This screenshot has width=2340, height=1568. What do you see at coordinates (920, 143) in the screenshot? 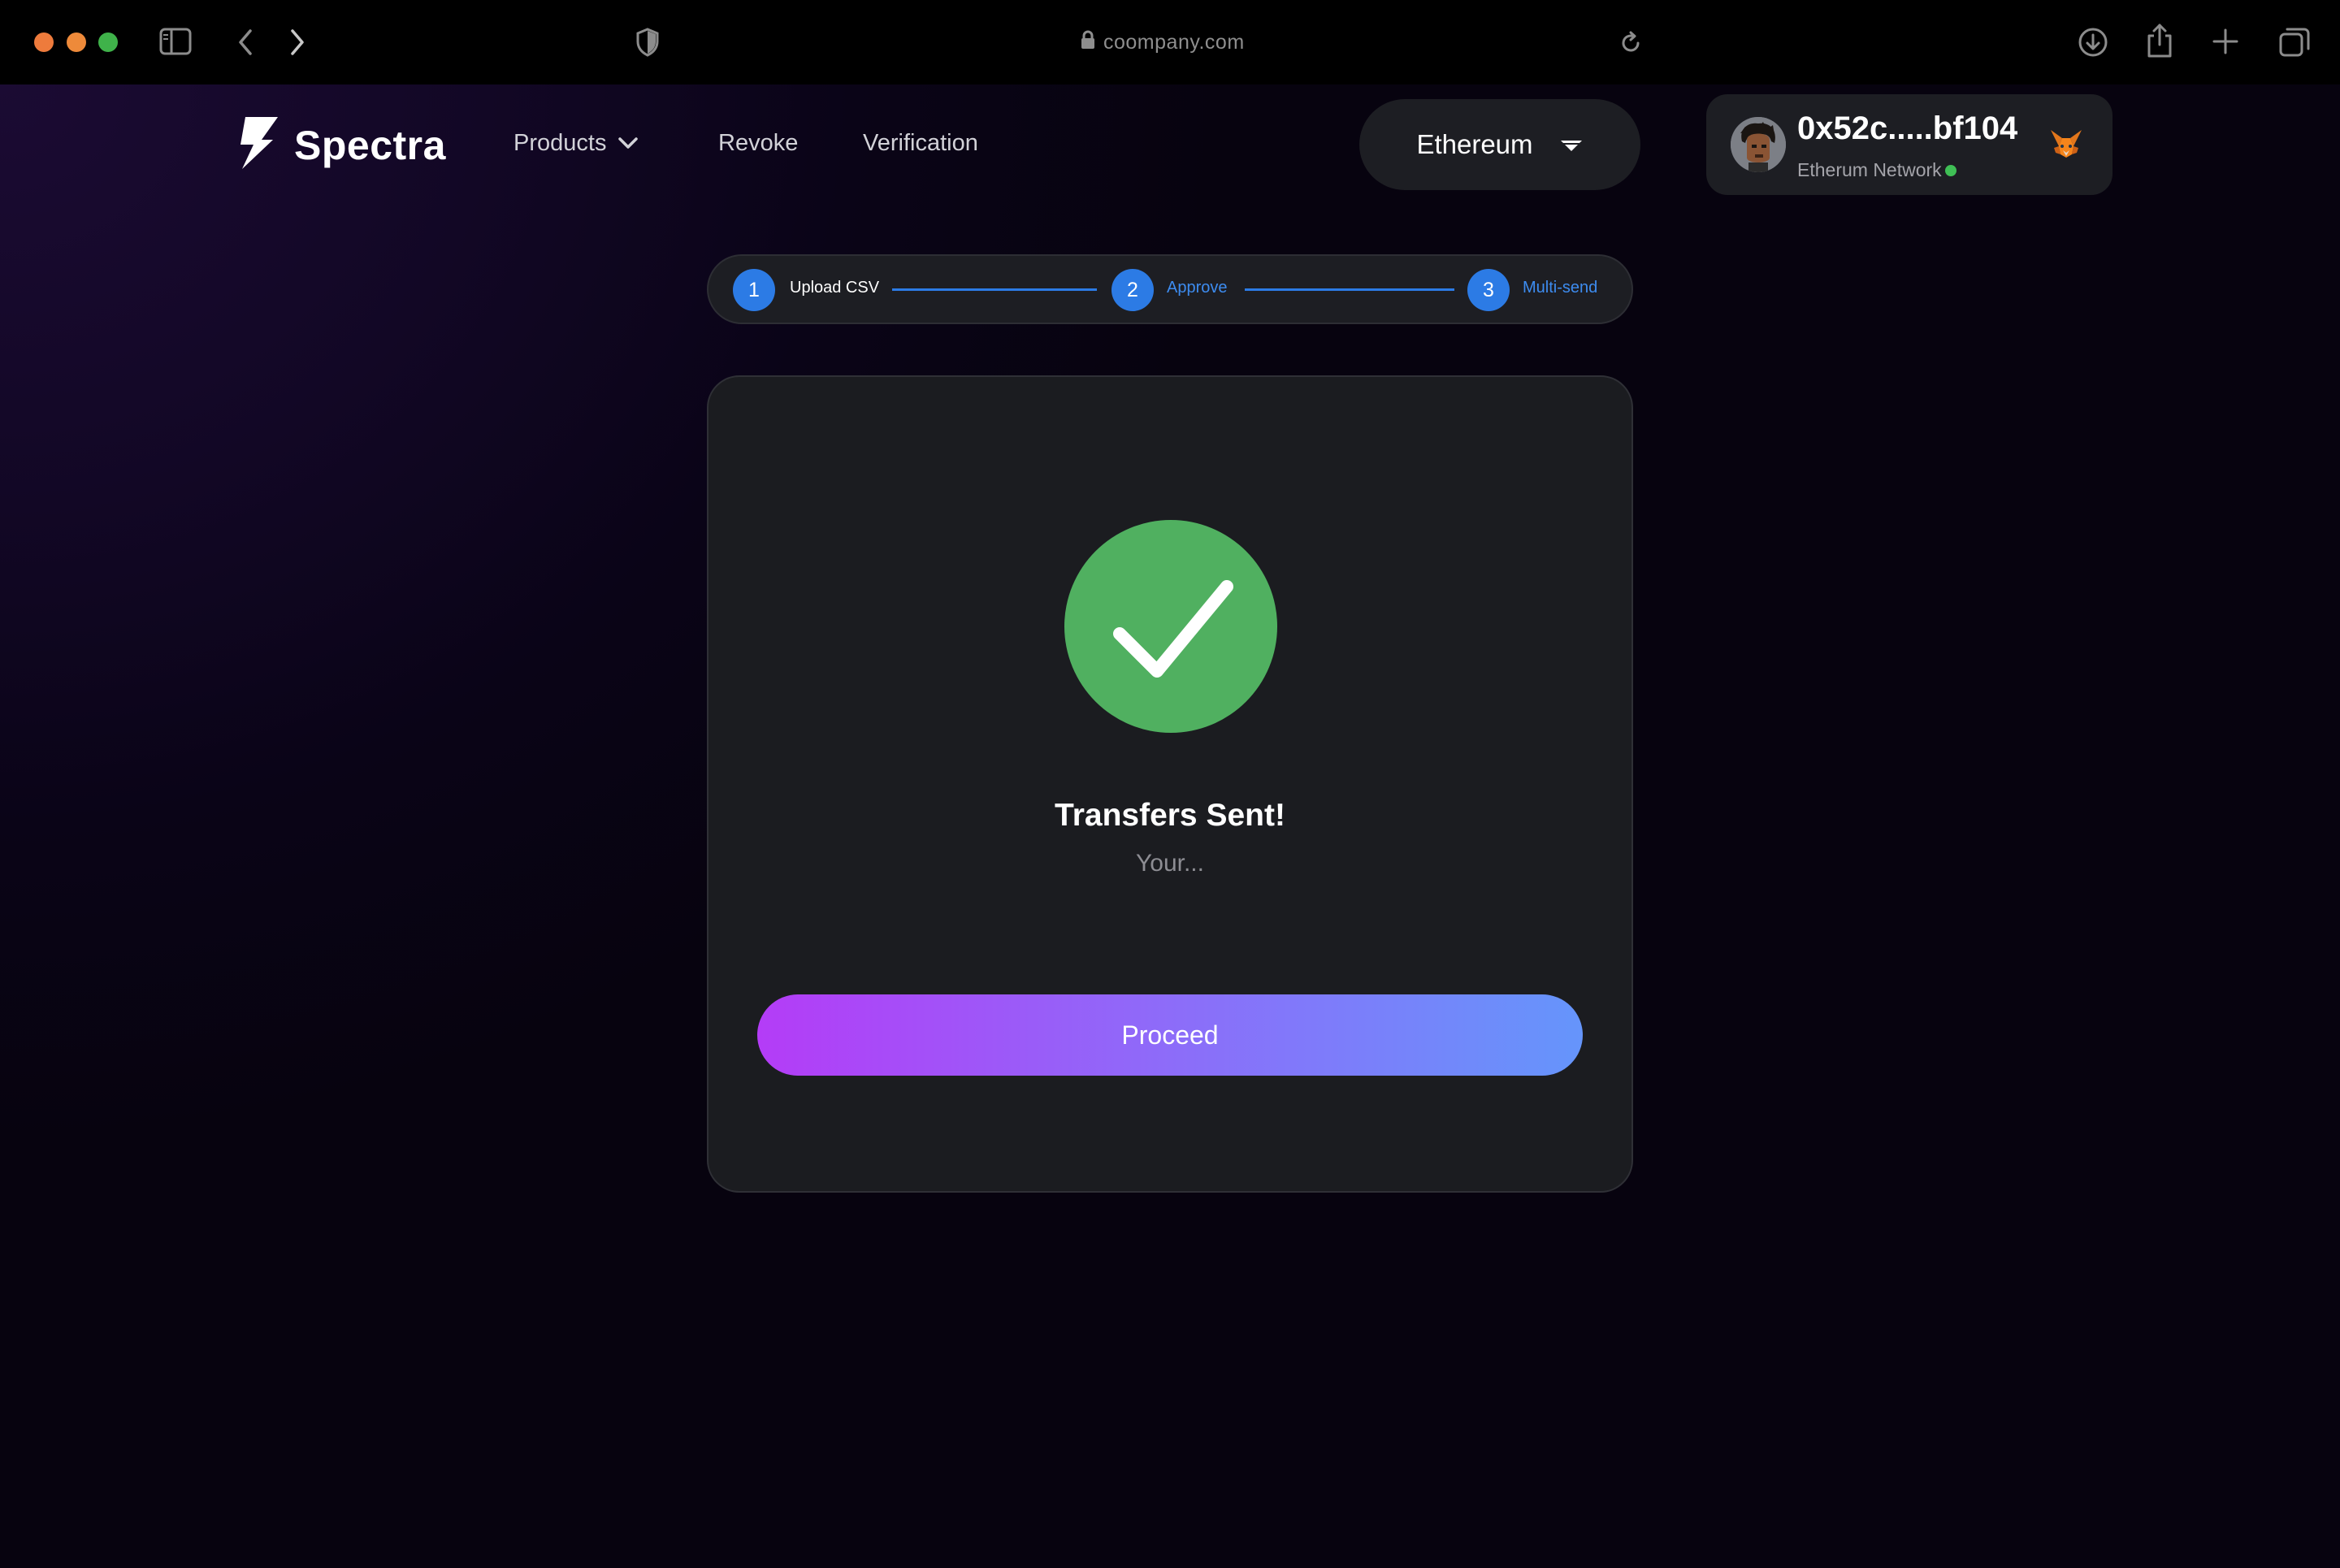
I see `nav-verification: Verification` at bounding box center [920, 143].